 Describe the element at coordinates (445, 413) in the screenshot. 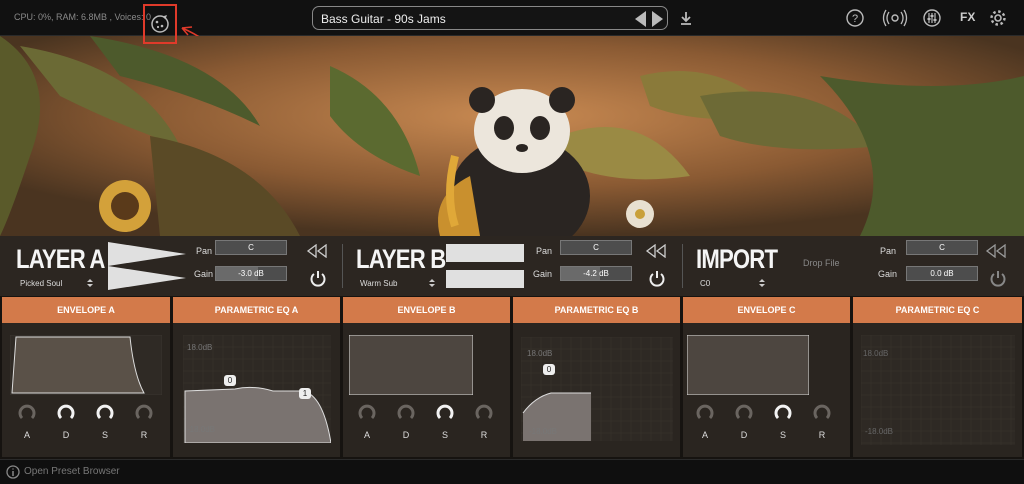

I see `knob-b-s` at that location.